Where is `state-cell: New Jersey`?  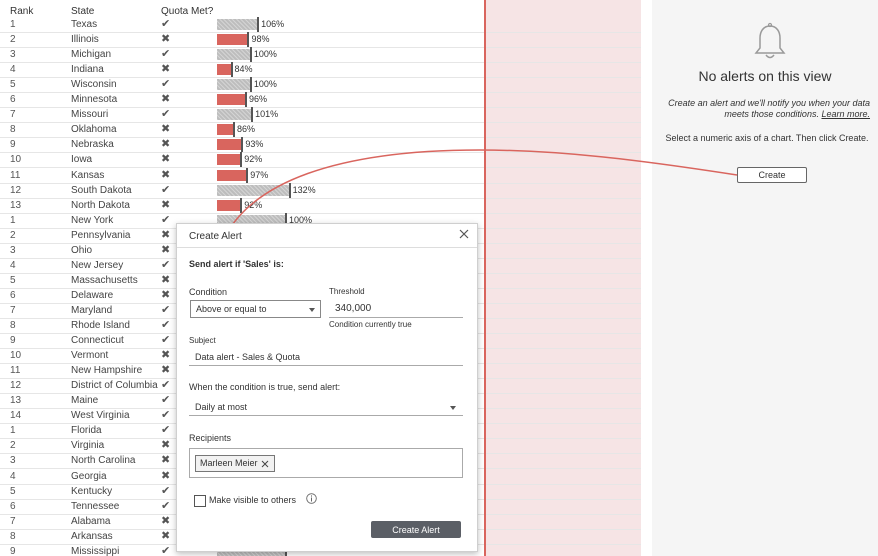
state-cell: New Jersey is located at coordinates (97, 265).